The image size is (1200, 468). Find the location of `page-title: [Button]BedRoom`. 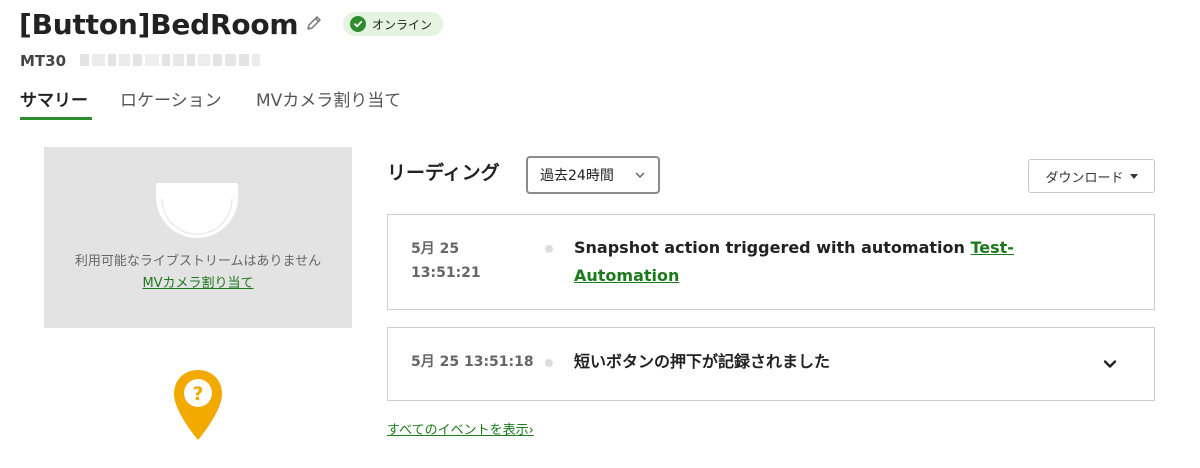

page-title: [Button]BedRoom is located at coordinates (159, 24).